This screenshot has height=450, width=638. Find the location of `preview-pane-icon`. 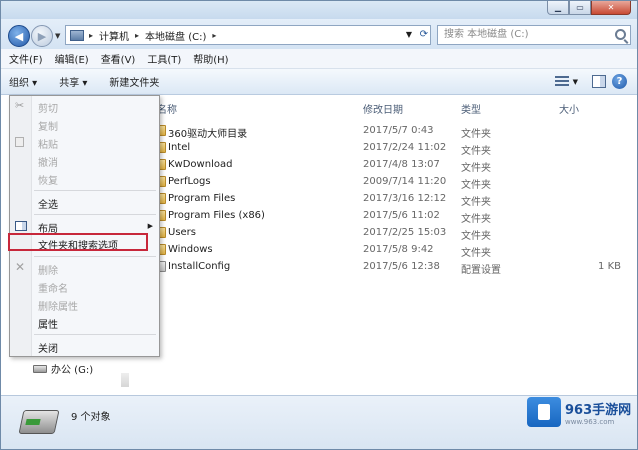

preview-pane-icon is located at coordinates (599, 81).